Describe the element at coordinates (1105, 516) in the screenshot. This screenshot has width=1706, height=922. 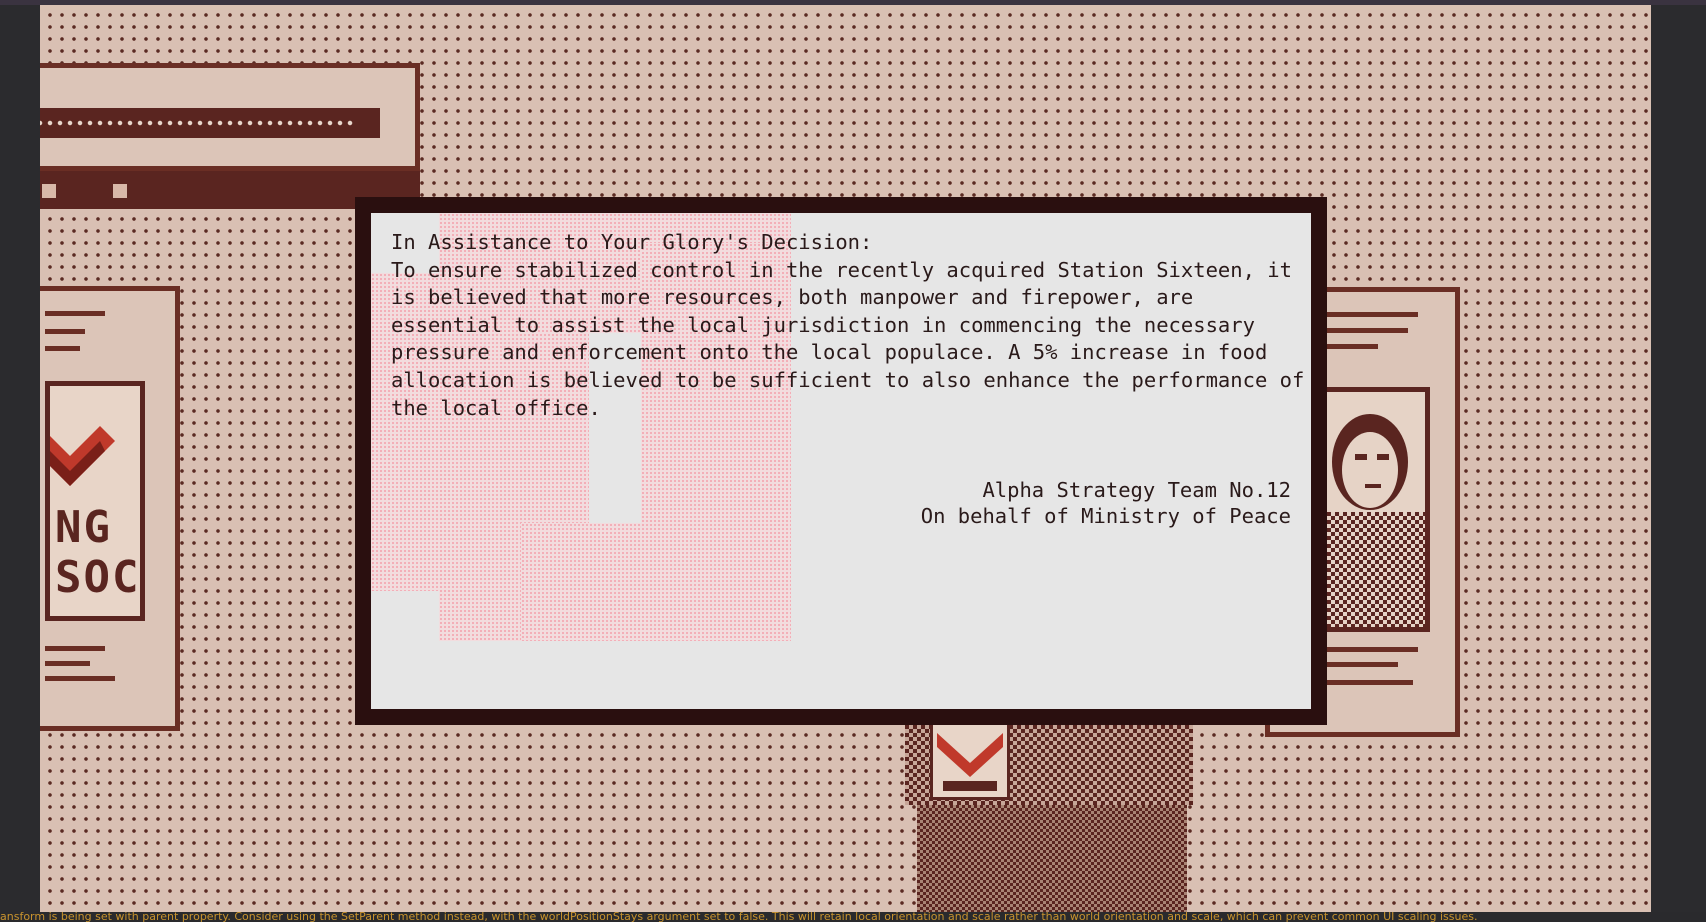
I see `signature-ministry: On behalf of Ministry of Peace` at that location.